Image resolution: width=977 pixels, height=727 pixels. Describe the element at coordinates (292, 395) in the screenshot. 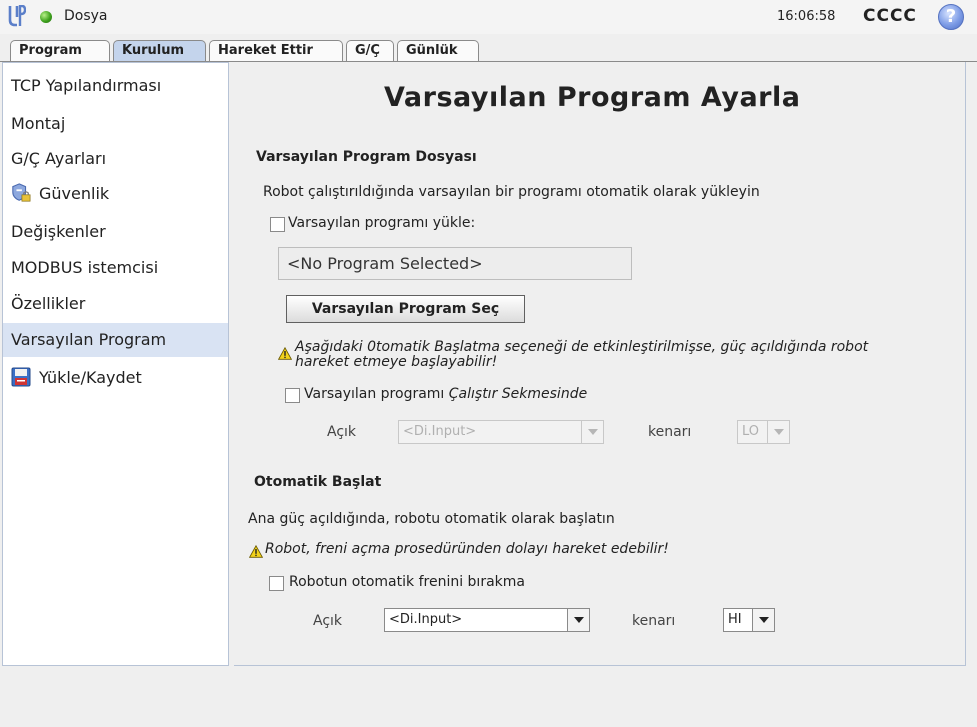

I see `run-tab-checkbox` at that location.